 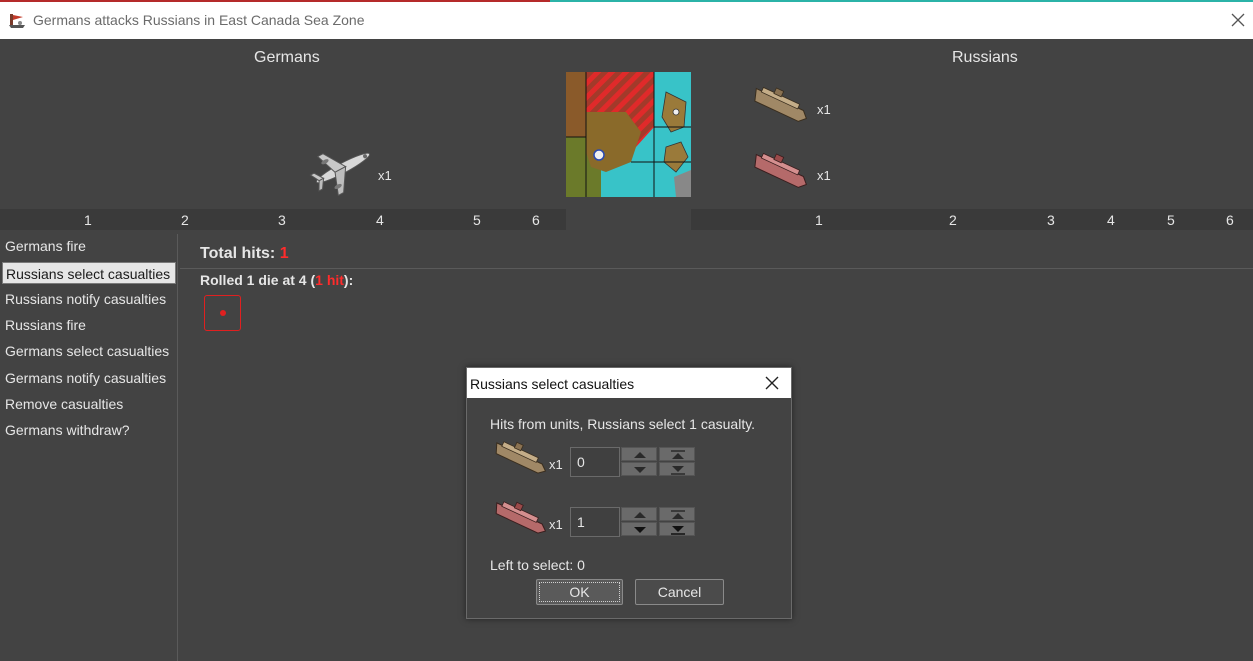 What do you see at coordinates (537, 565) in the screenshot?
I see `left-to-select: Left to select: 0` at bounding box center [537, 565].